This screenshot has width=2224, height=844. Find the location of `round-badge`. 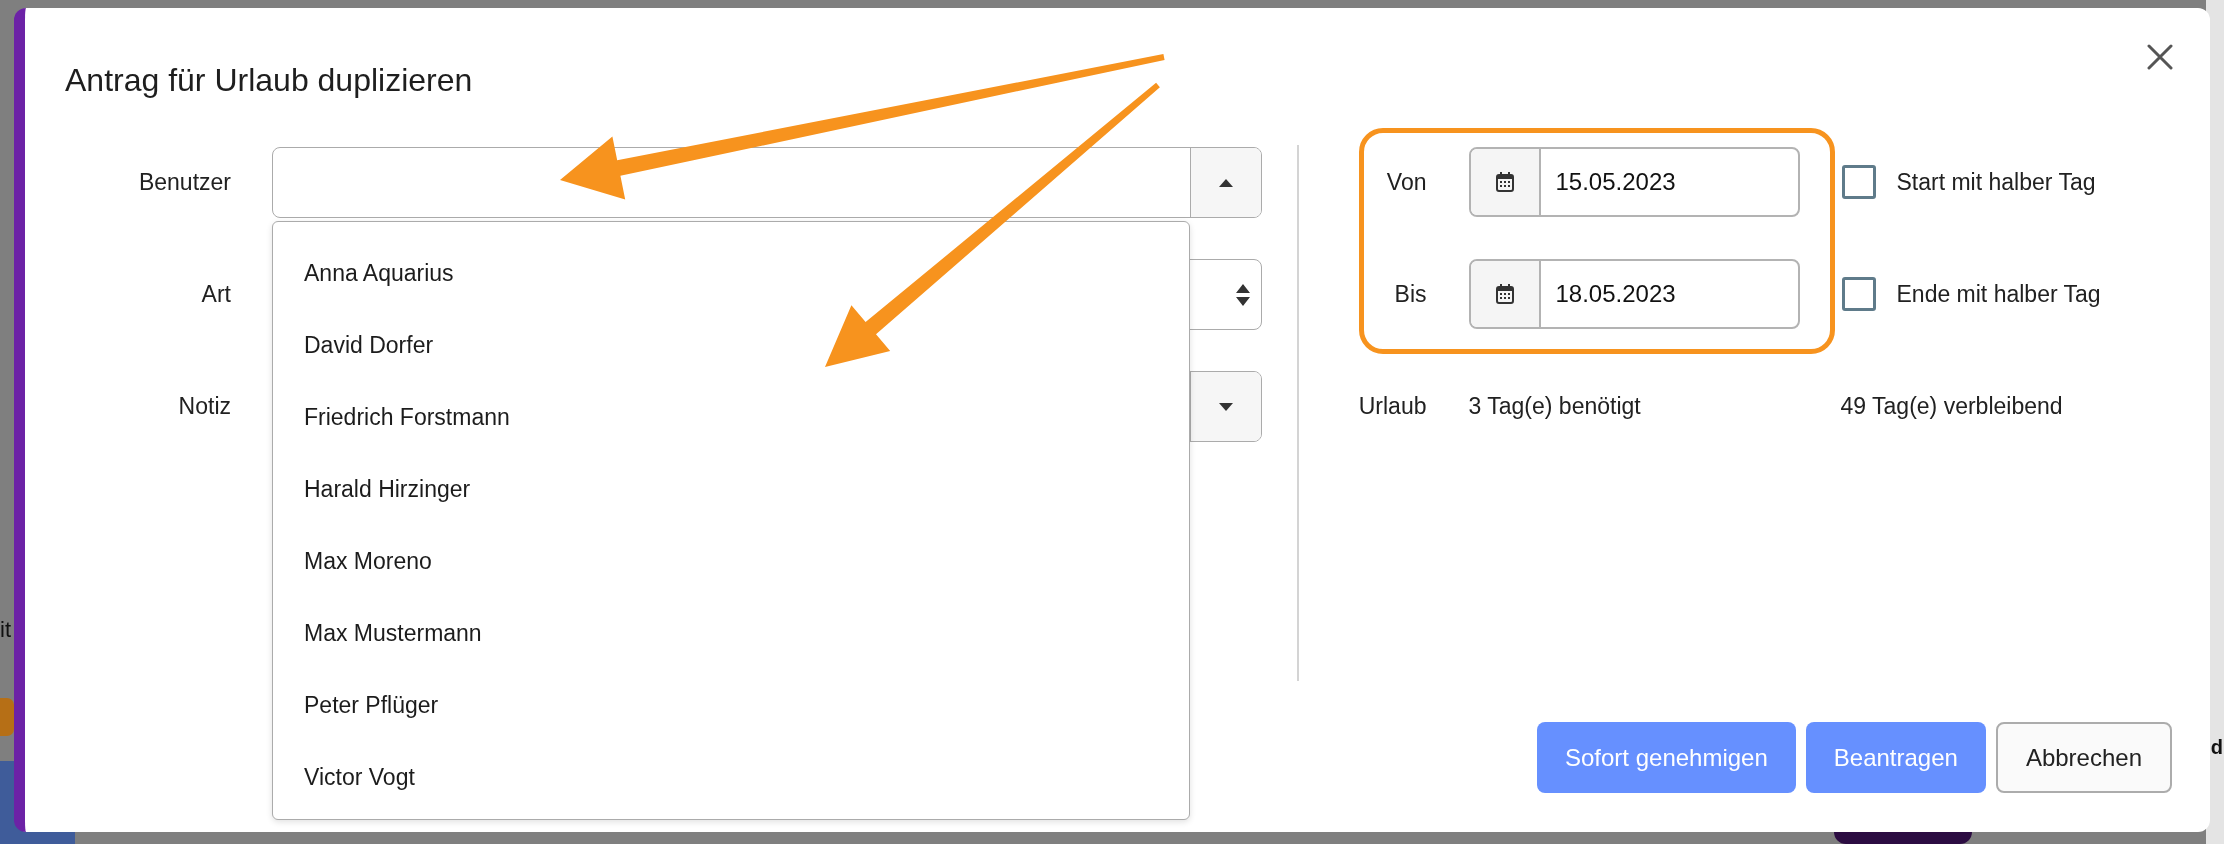

round-badge is located at coordinates (7, 717).